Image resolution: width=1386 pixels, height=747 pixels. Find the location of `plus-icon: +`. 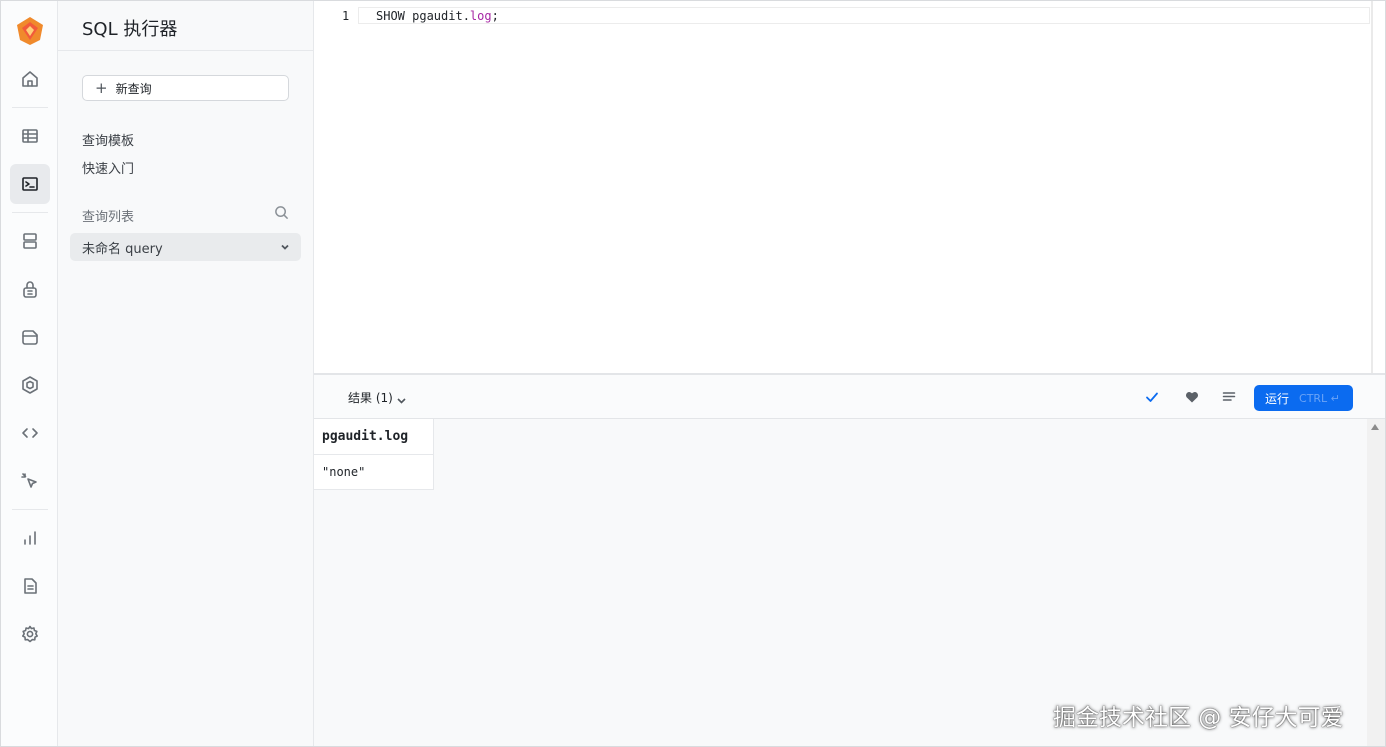

plus-icon: + is located at coordinates (101, 87).